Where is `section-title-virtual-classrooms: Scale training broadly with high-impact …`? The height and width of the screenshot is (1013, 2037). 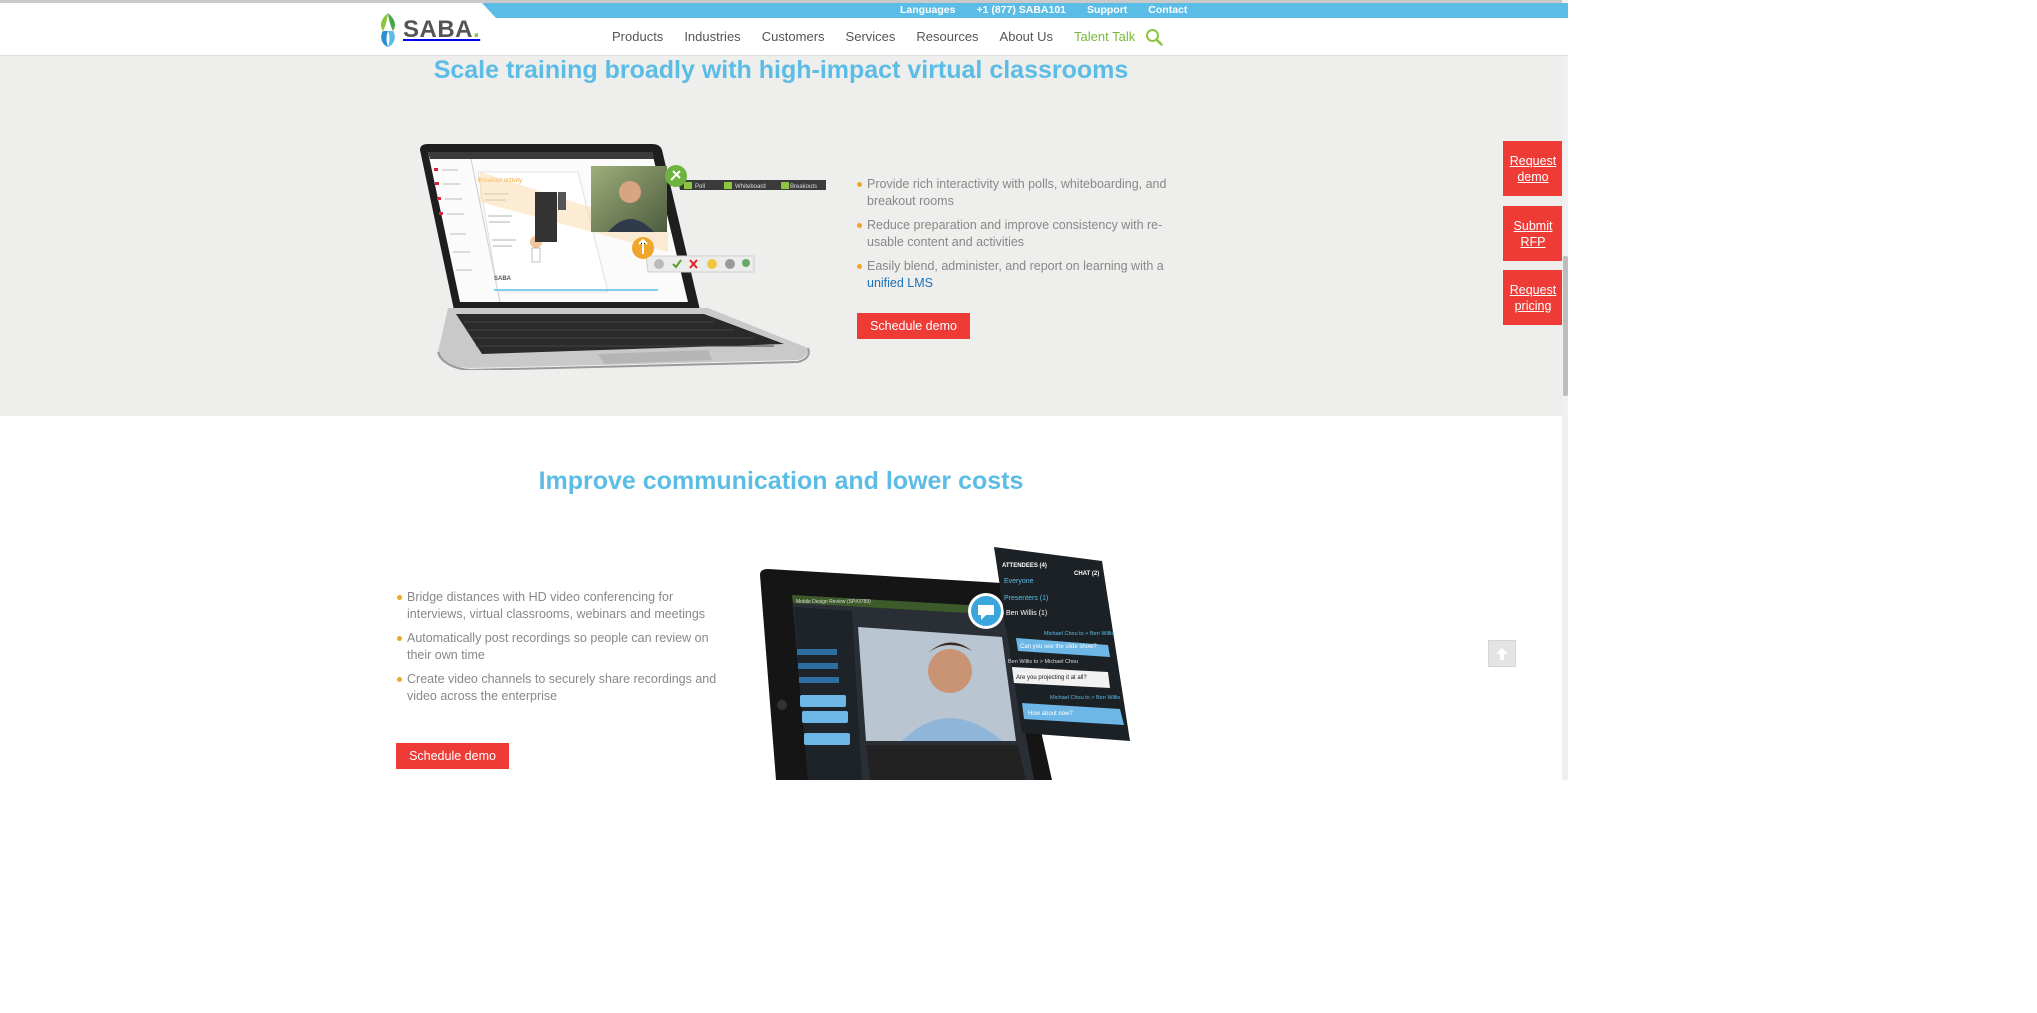
section-title-virtual-classrooms: Scale training broadly with high-impact … is located at coordinates (781, 70).